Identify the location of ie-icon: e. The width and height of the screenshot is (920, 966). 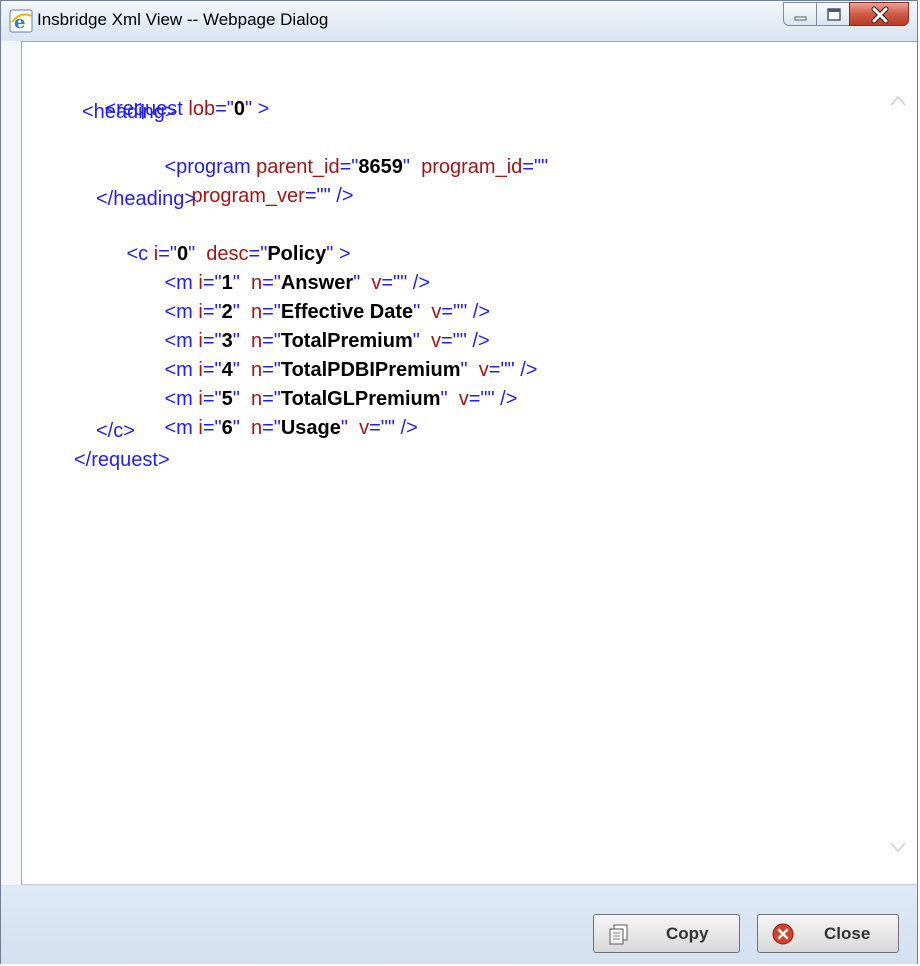
(21, 21).